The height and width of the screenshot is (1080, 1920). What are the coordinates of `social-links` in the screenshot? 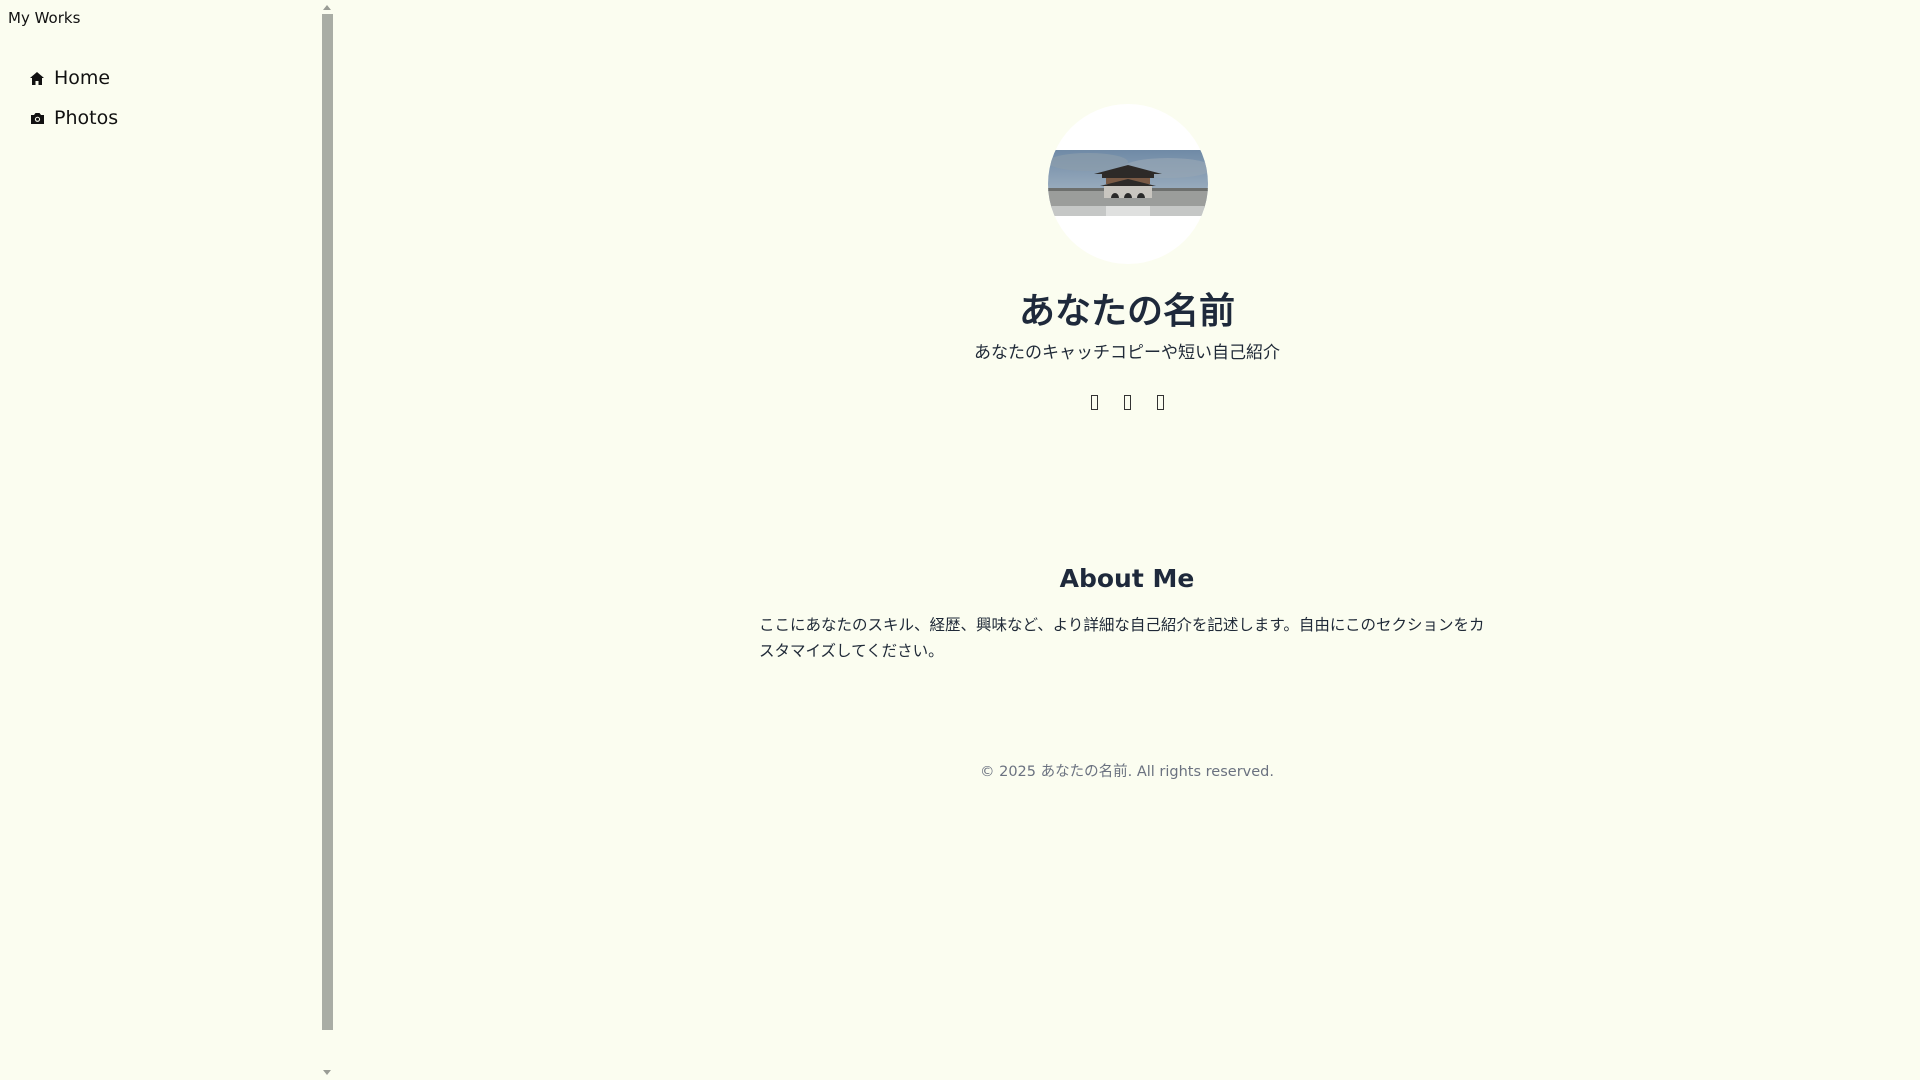 It's located at (1127, 402).